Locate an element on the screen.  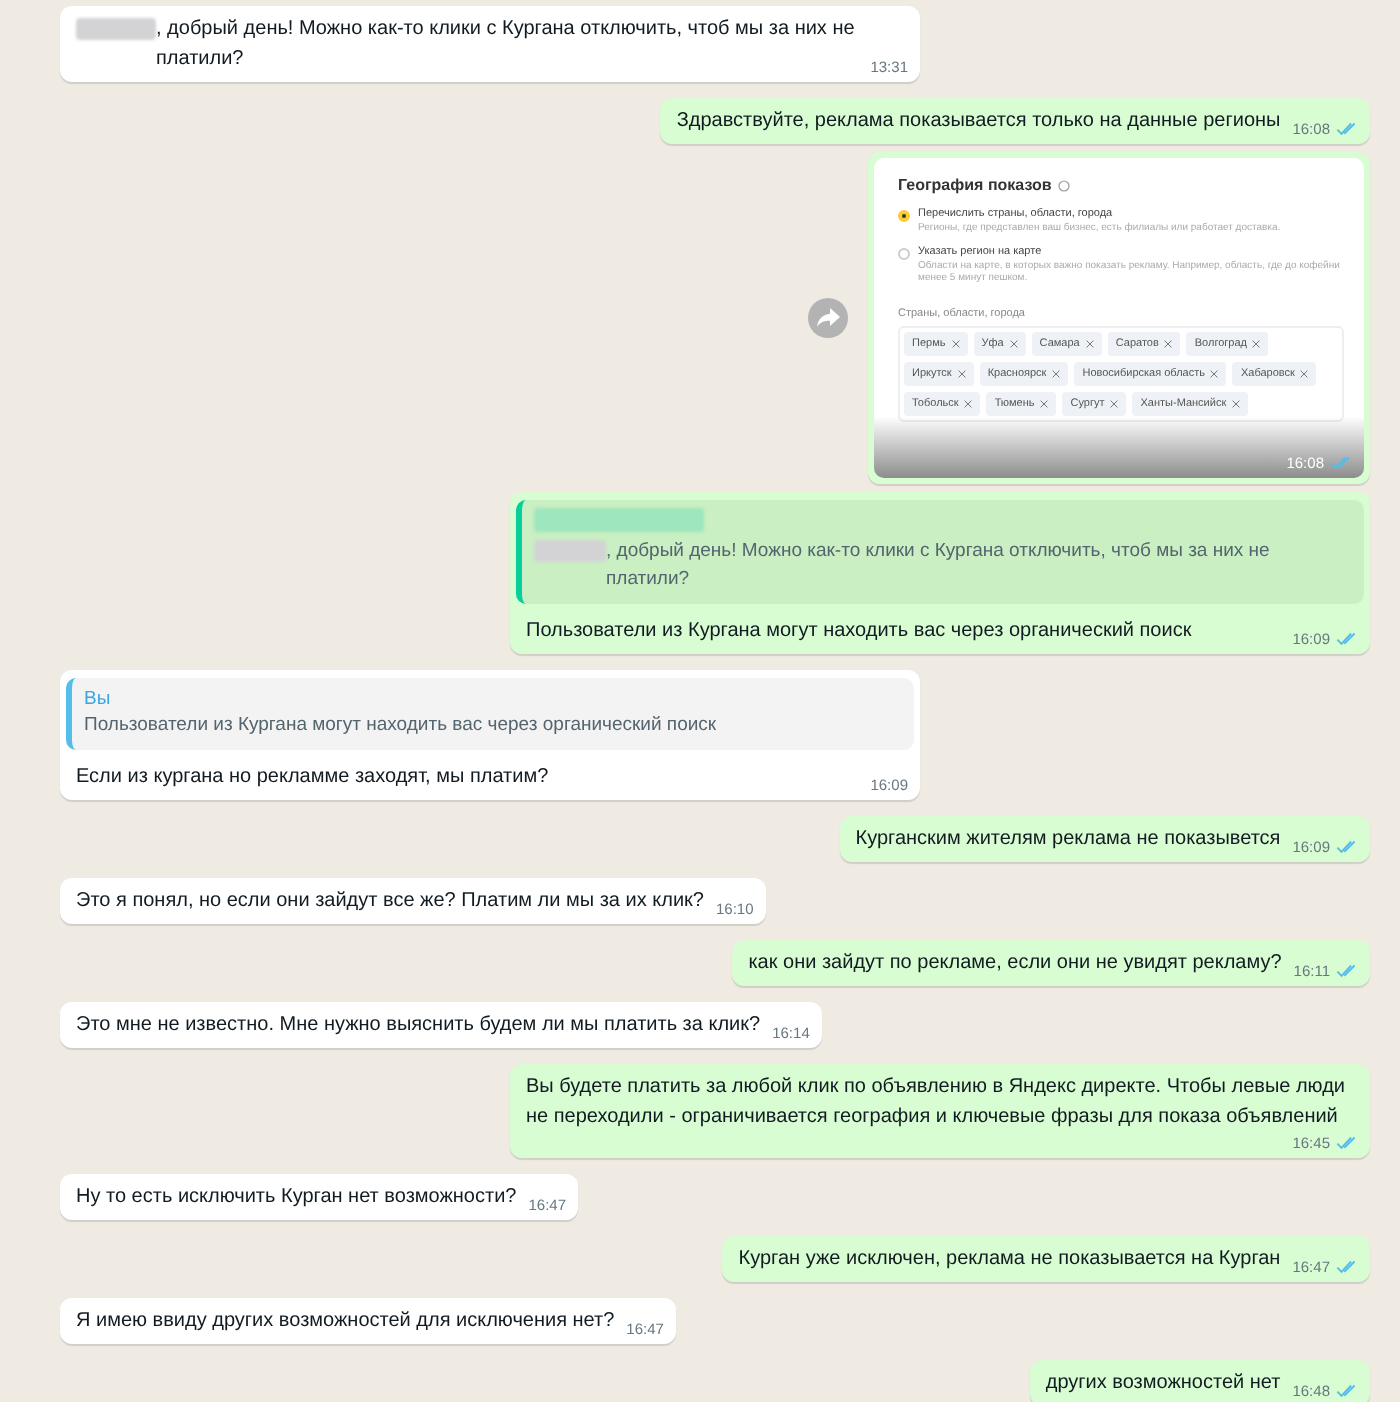
message-text: Курган уже исключен, реклама не показывается на Курган is located at coordinates (1009, 1260).